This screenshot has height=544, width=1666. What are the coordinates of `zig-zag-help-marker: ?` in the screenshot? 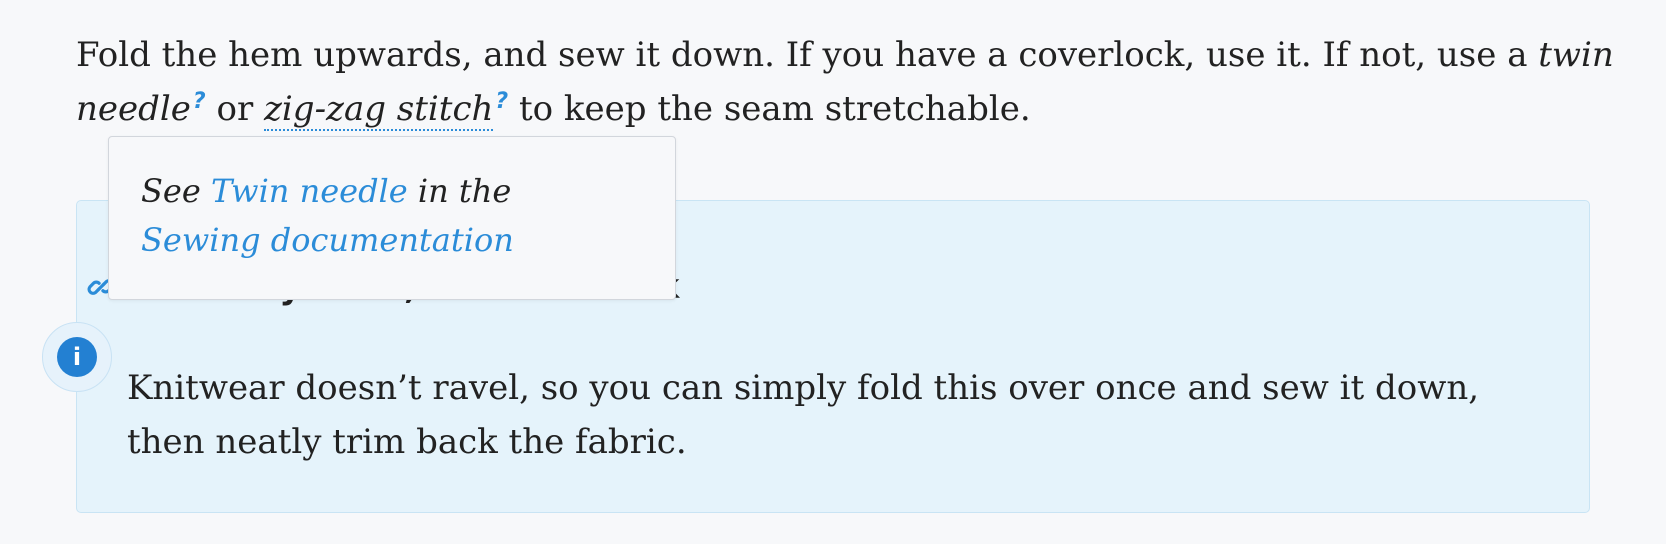 It's located at (501, 101).